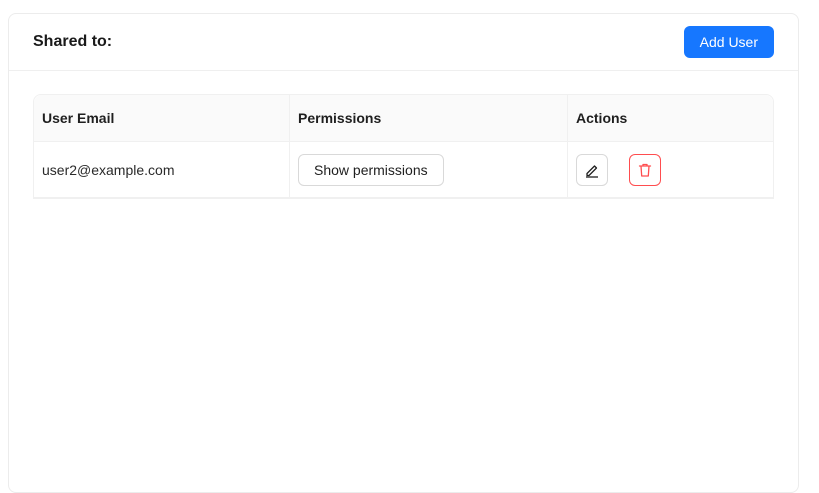 Image resolution: width=819 pixels, height=493 pixels. I want to click on card-title: Shared to:, so click(73, 41).